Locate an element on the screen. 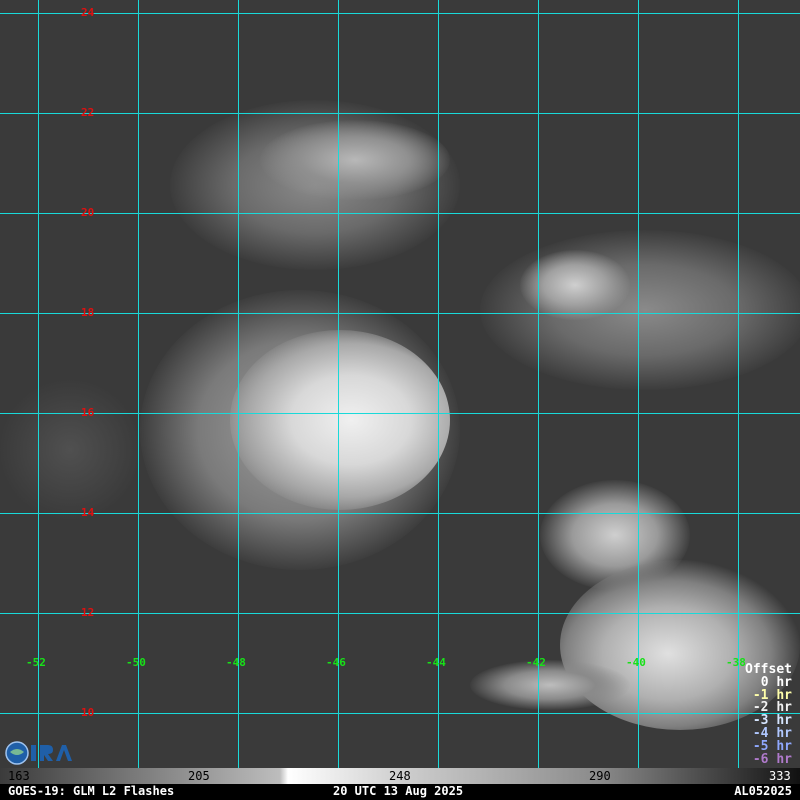  storm-id: AL052025 is located at coordinates (763, 791).